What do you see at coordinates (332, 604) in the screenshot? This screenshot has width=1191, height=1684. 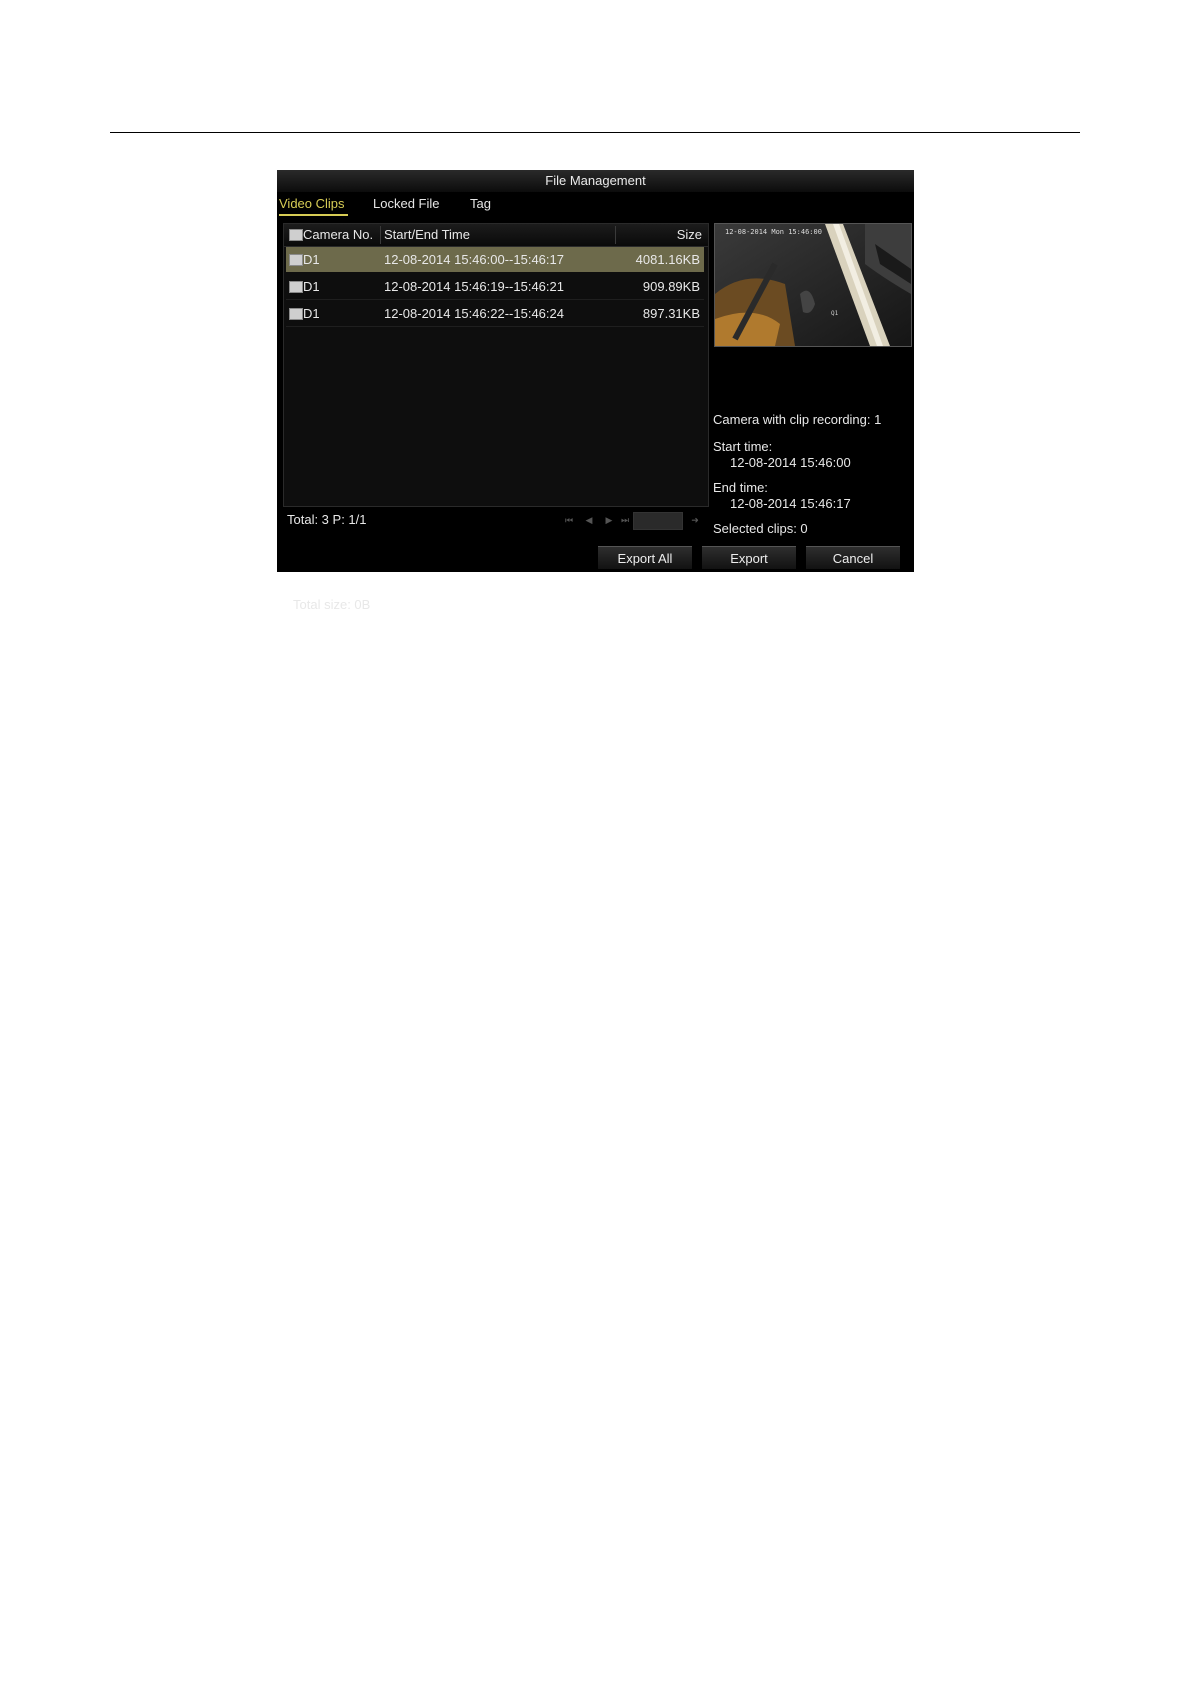 I see `total-size-label: Total size: 0B` at bounding box center [332, 604].